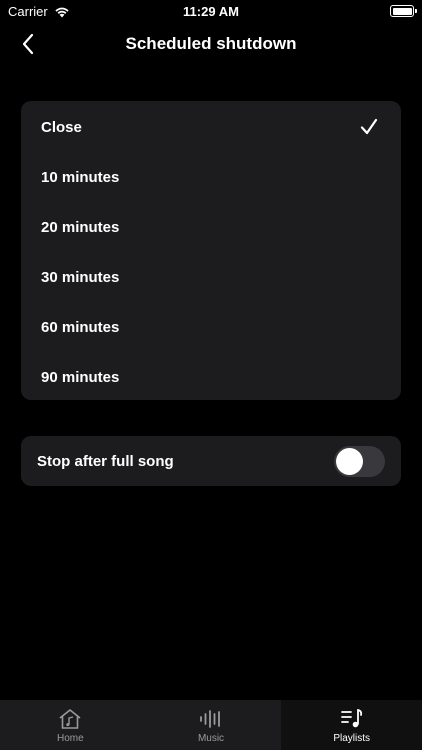 Image resolution: width=422 pixels, height=750 pixels. What do you see at coordinates (211, 127) in the screenshot?
I see `option-close: Close` at bounding box center [211, 127].